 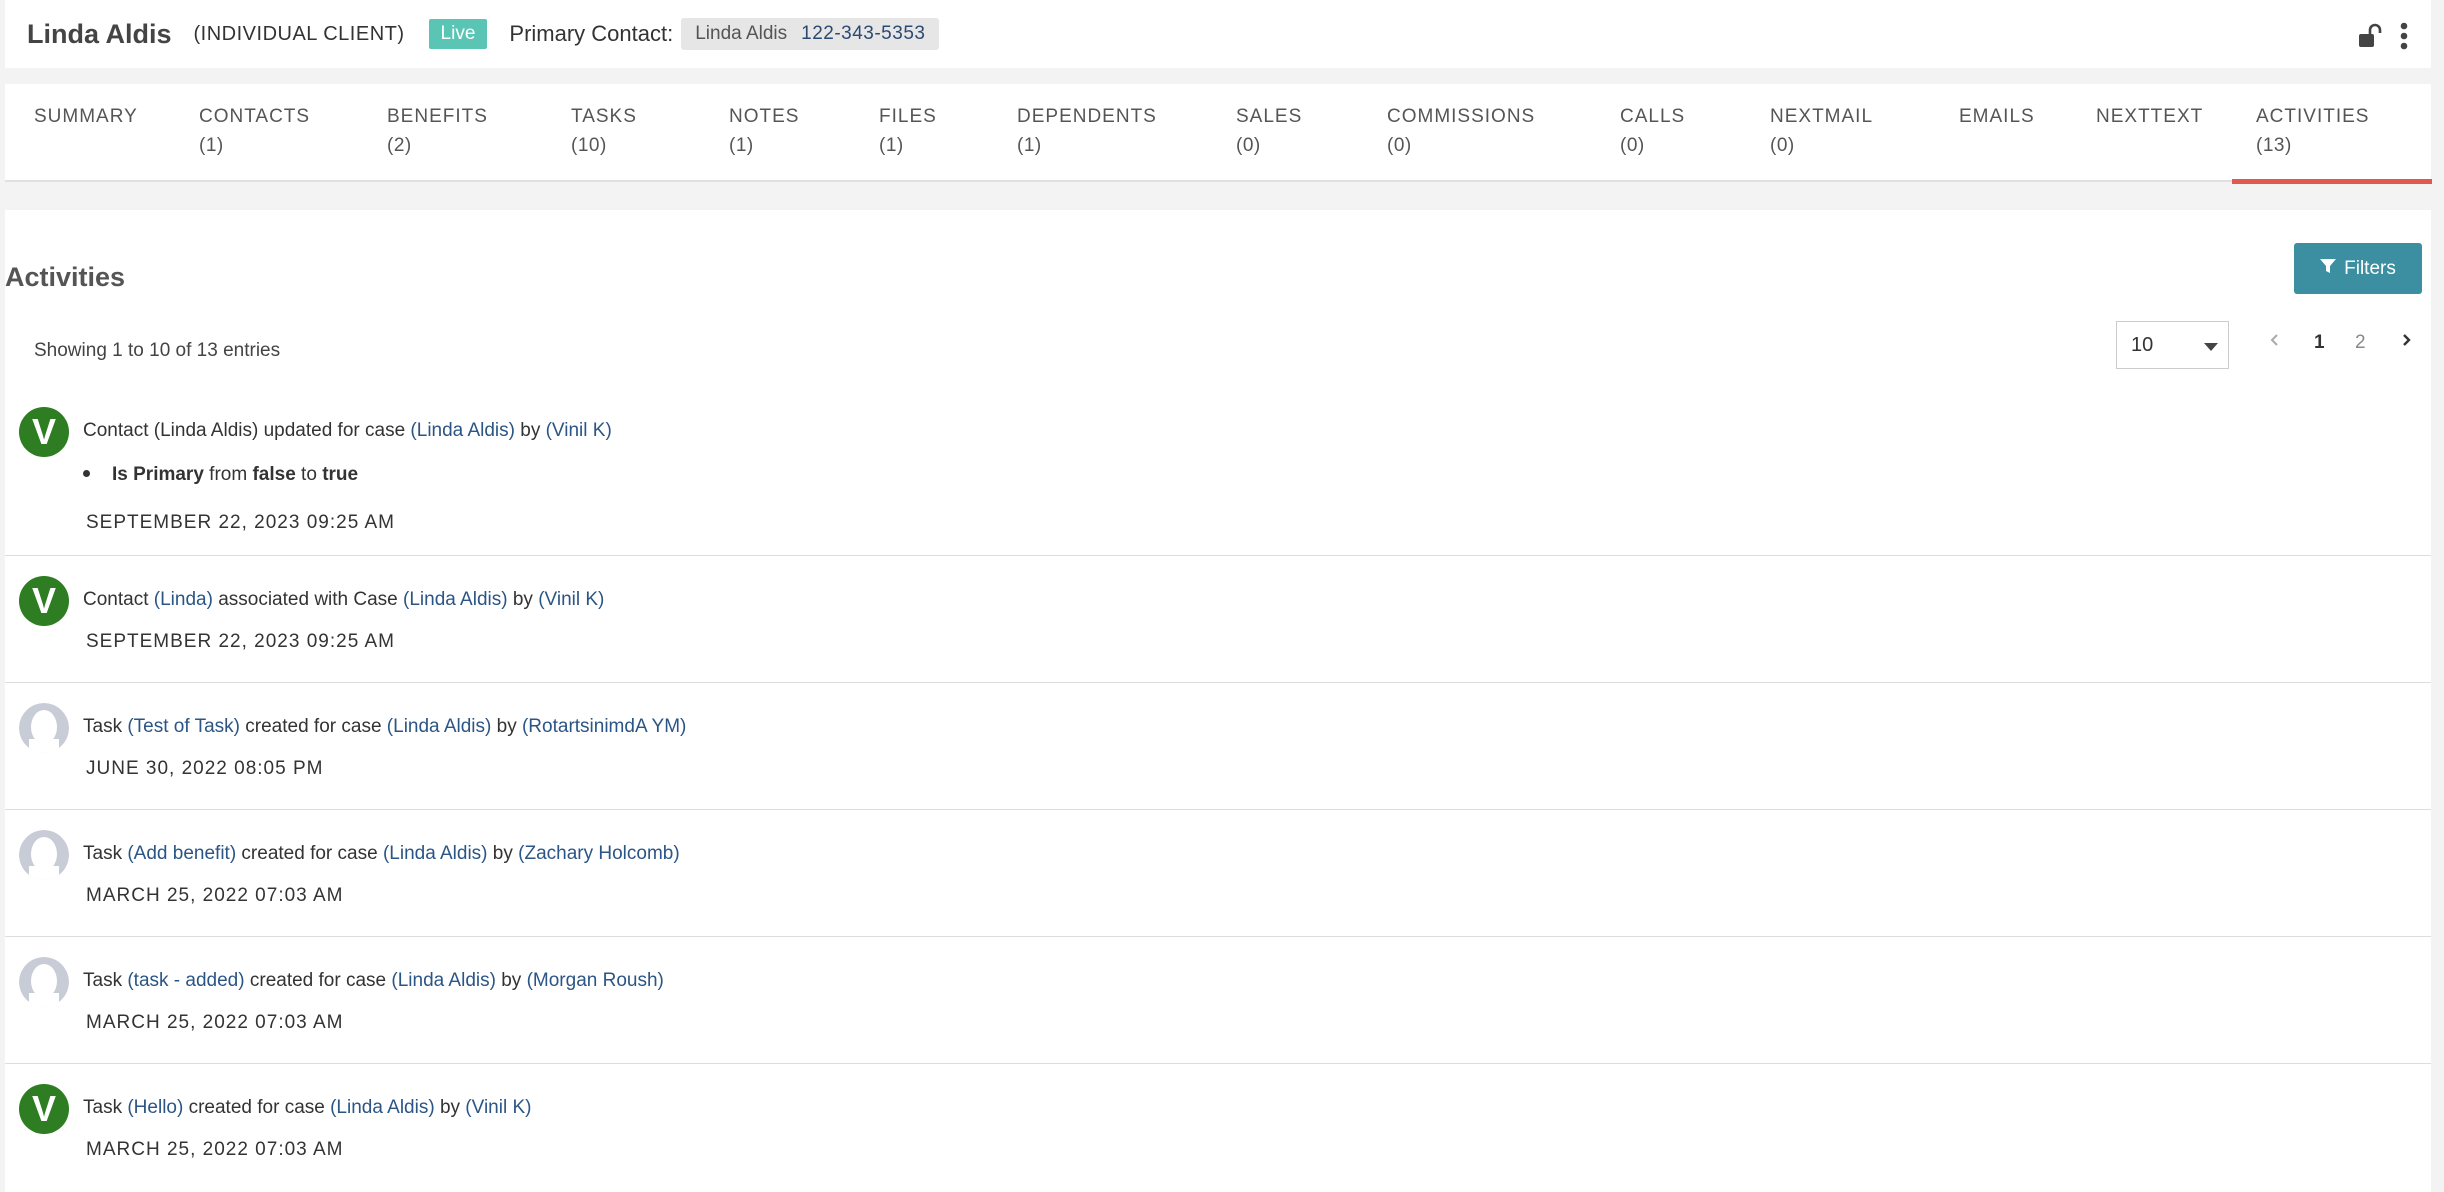 What do you see at coordinates (437, 131) in the screenshot?
I see `tab-benefits: BENEFITS (2)` at bounding box center [437, 131].